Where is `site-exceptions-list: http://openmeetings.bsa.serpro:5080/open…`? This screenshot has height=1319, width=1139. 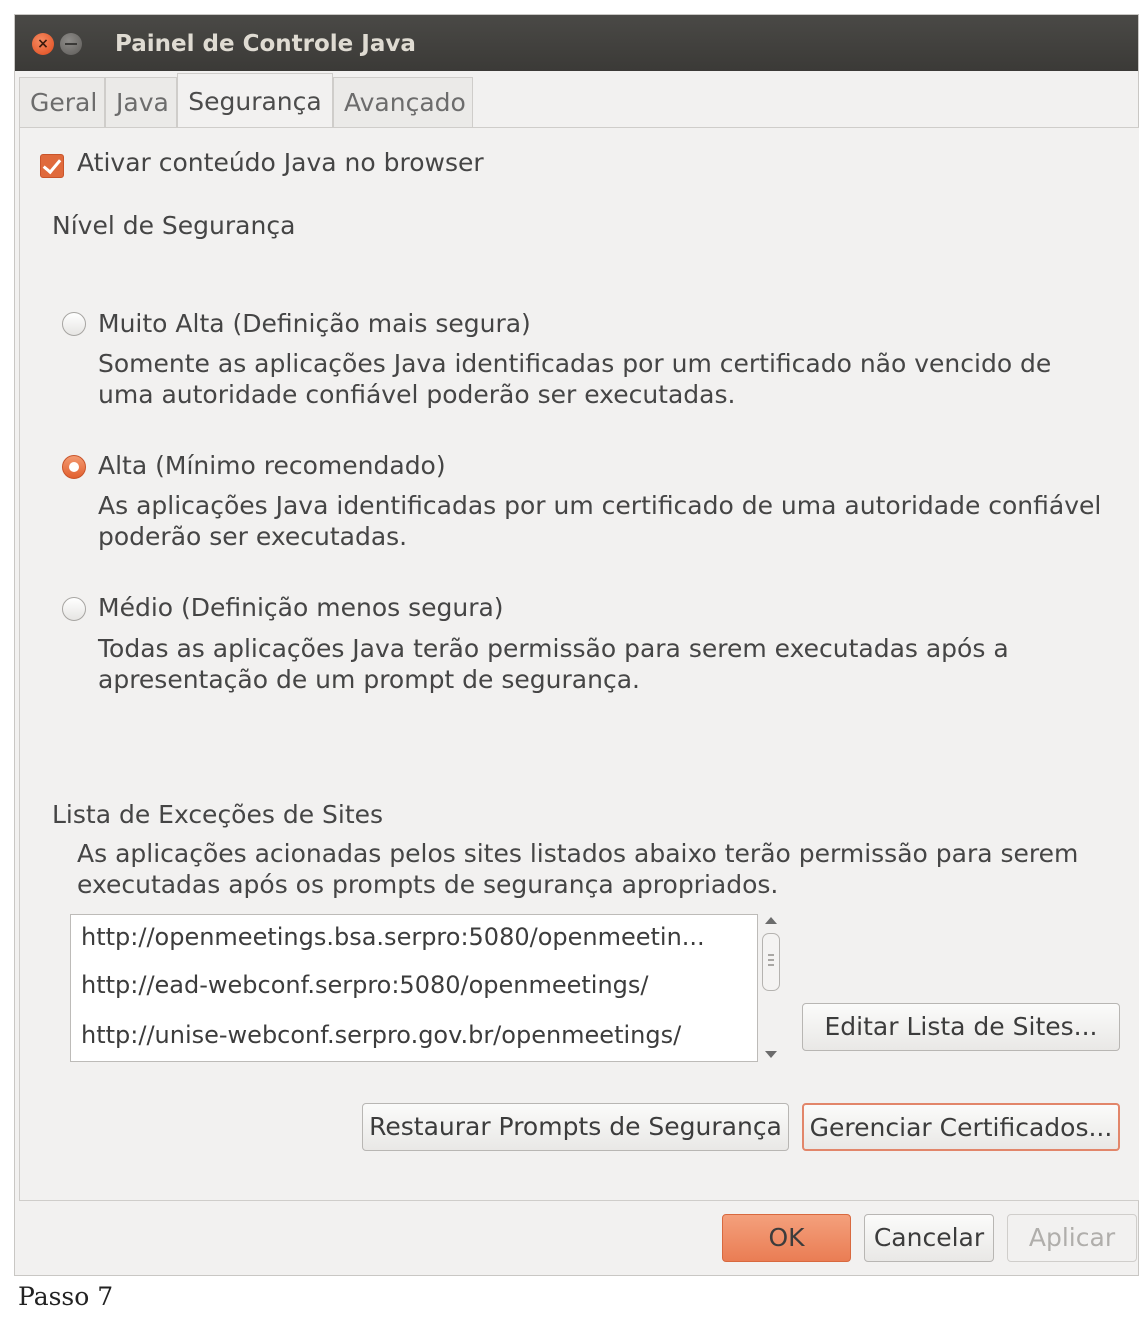 site-exceptions-list: http://openmeetings.bsa.serpro:5080/open… is located at coordinates (414, 988).